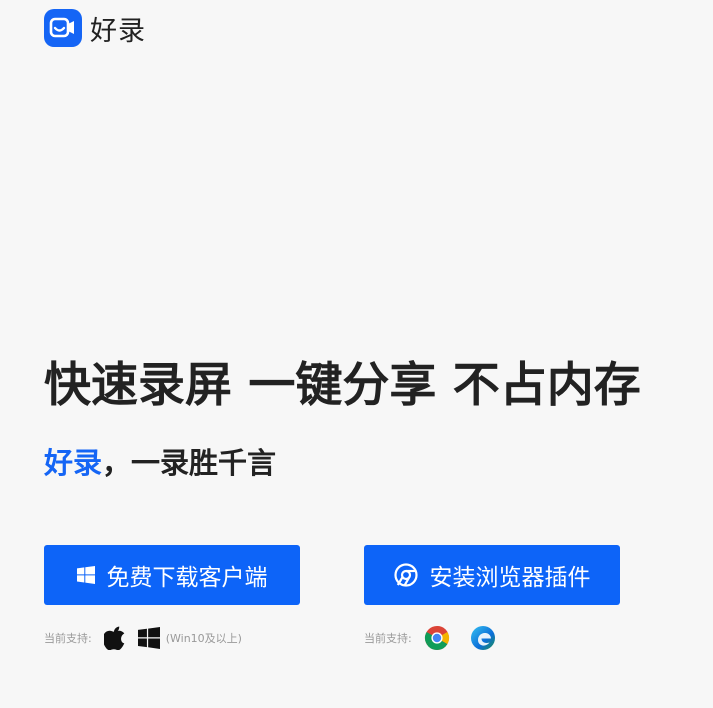  Describe the element at coordinates (68, 638) in the screenshot. I see `client-support-label: 当前支持:` at that location.